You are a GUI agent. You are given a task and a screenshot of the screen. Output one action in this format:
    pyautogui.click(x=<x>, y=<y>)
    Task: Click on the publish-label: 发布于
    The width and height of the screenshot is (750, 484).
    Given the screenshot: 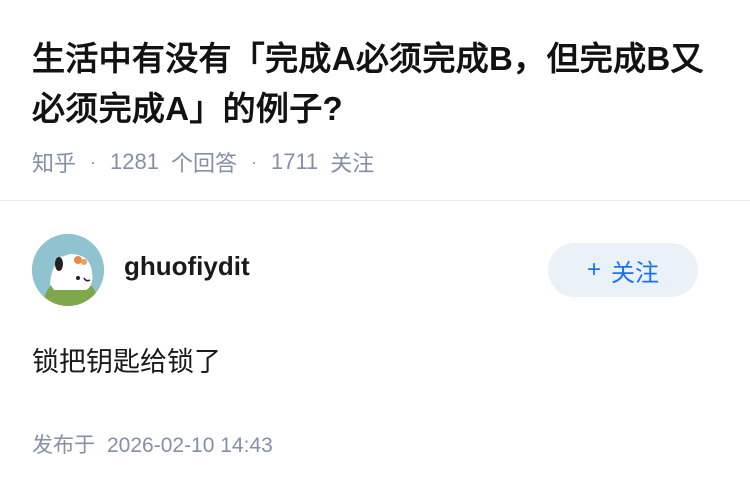 What is the action you would take?
    pyautogui.click(x=63, y=445)
    